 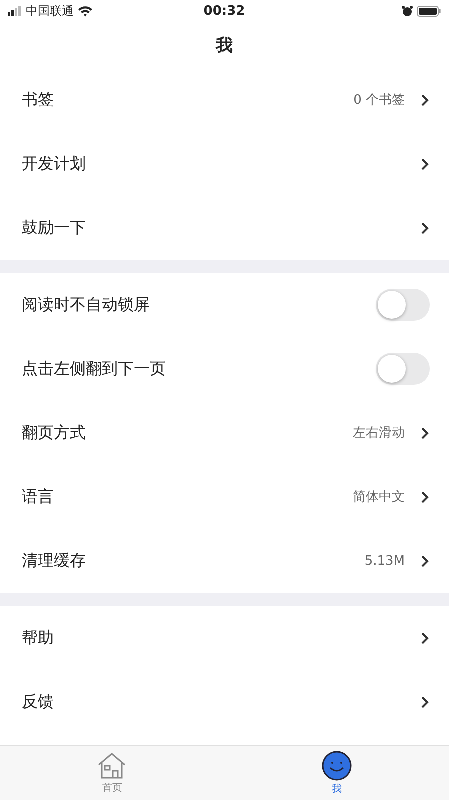 What do you see at coordinates (224, 638) in the screenshot?
I see `settings-row: 帮助` at bounding box center [224, 638].